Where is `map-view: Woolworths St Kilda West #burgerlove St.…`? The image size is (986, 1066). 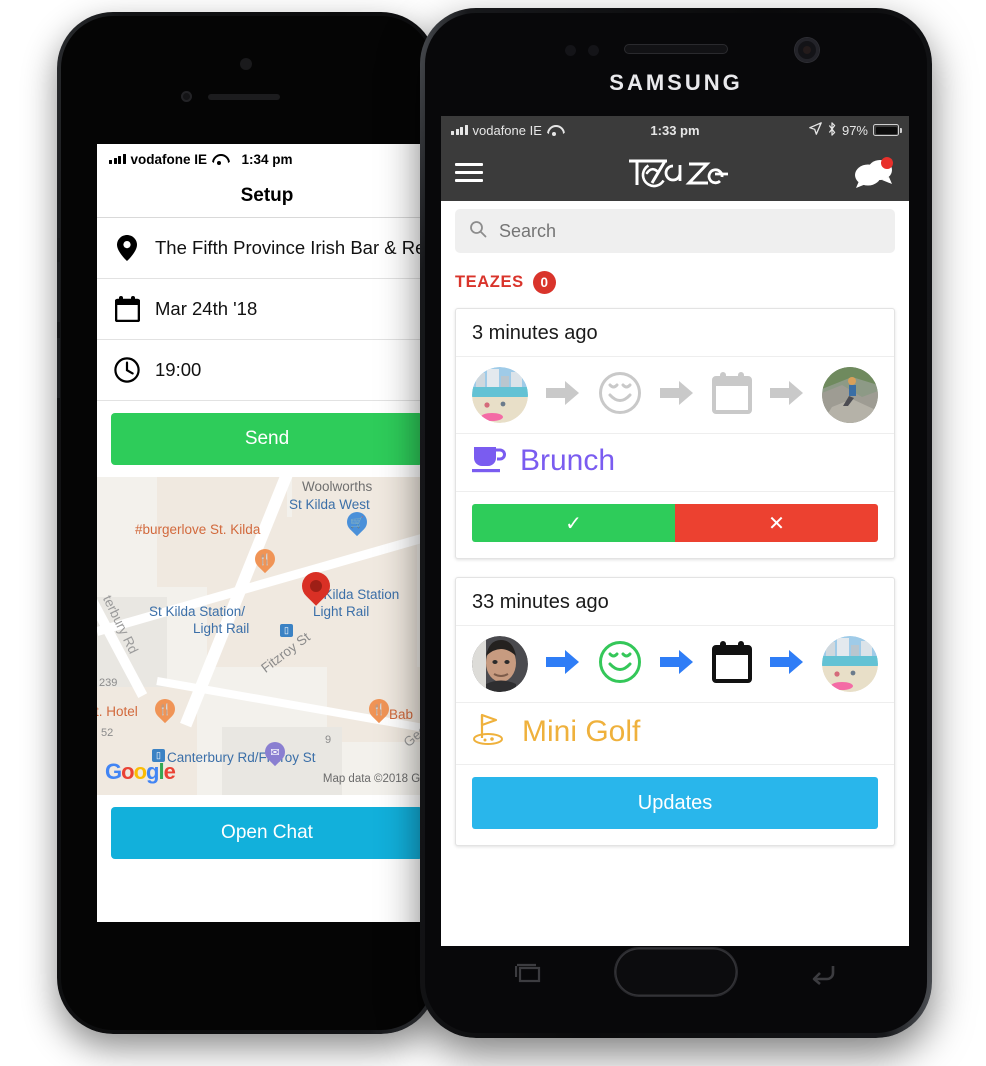 map-view: Woolworths St Kilda West #burgerlove St.… is located at coordinates (267, 636).